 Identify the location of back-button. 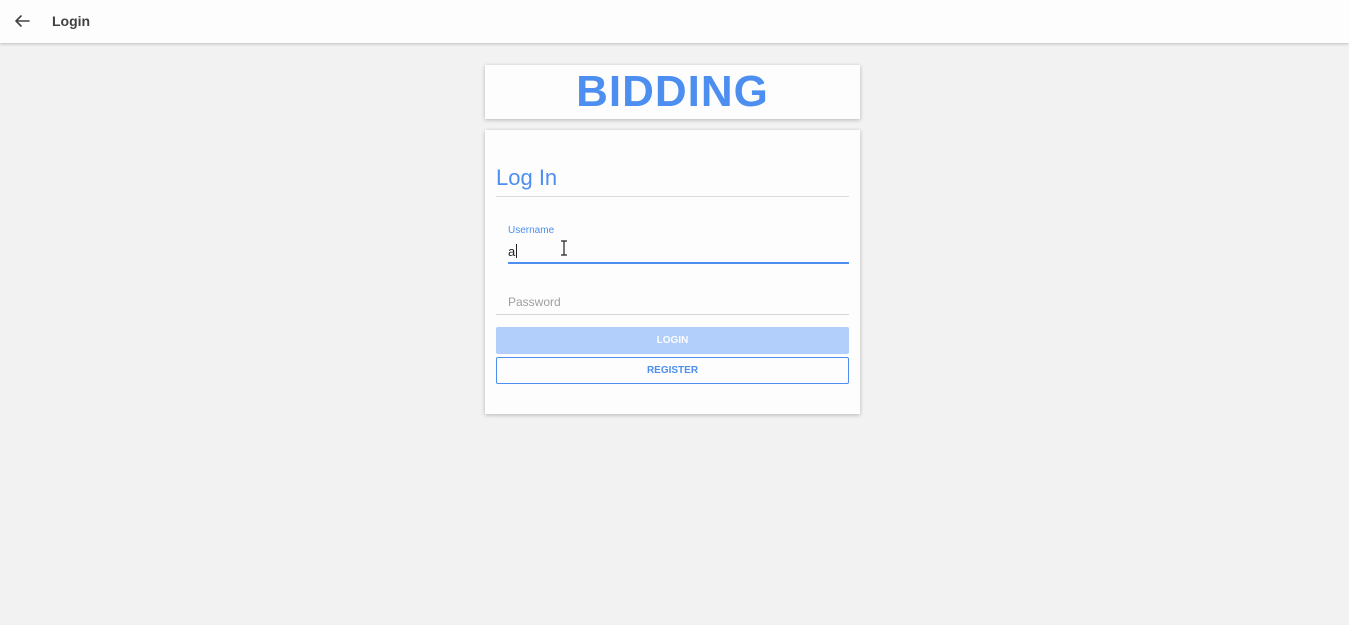
(22, 21).